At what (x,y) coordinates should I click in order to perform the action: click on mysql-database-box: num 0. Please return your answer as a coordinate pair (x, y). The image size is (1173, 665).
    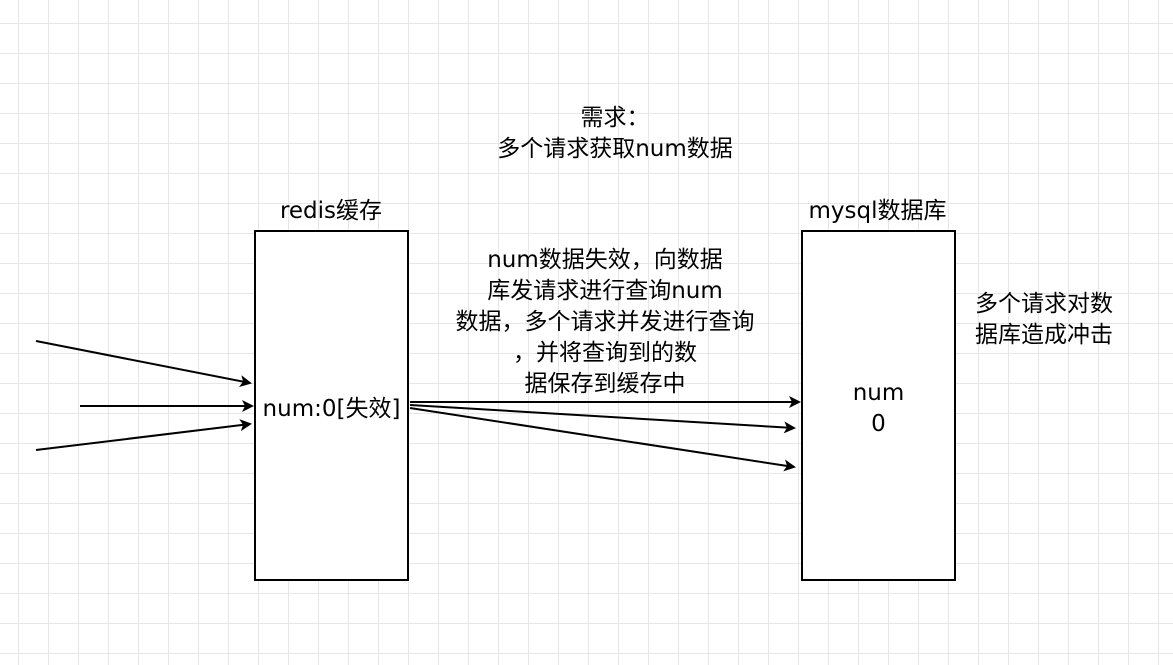
    Looking at the image, I should click on (878, 405).